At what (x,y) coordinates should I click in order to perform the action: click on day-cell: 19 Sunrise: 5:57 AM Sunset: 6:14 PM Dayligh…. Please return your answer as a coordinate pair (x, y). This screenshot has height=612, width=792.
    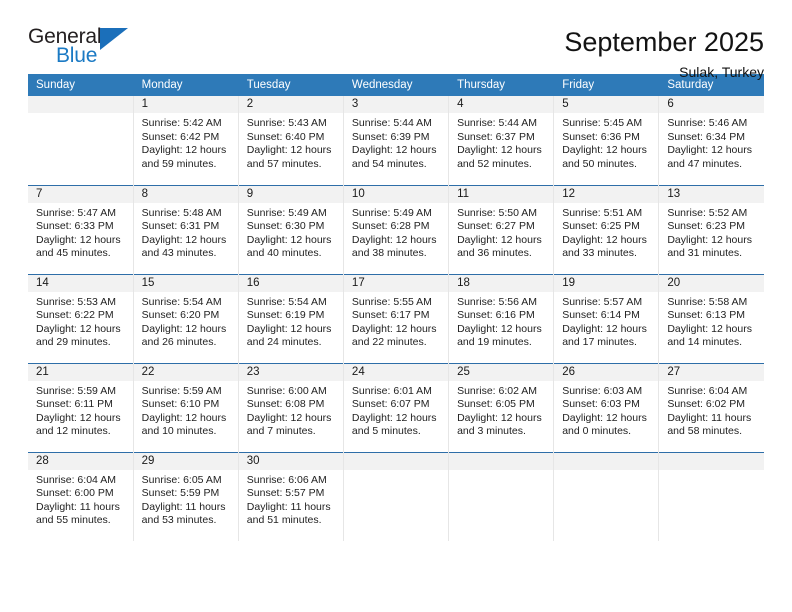
    Looking at the image, I should click on (606, 318).